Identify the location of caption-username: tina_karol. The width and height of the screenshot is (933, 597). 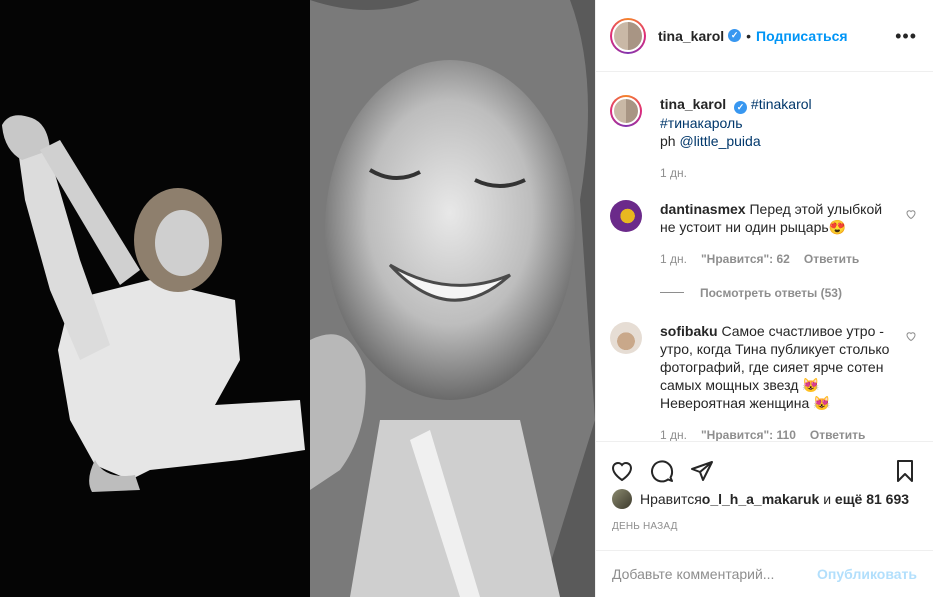
(693, 104).